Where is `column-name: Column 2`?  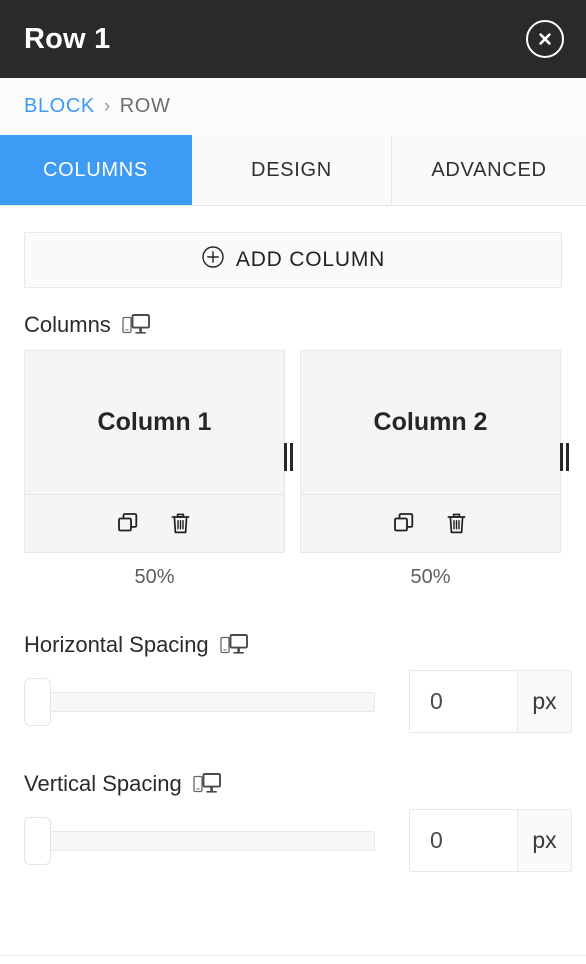
column-name: Column 2 is located at coordinates (430, 422).